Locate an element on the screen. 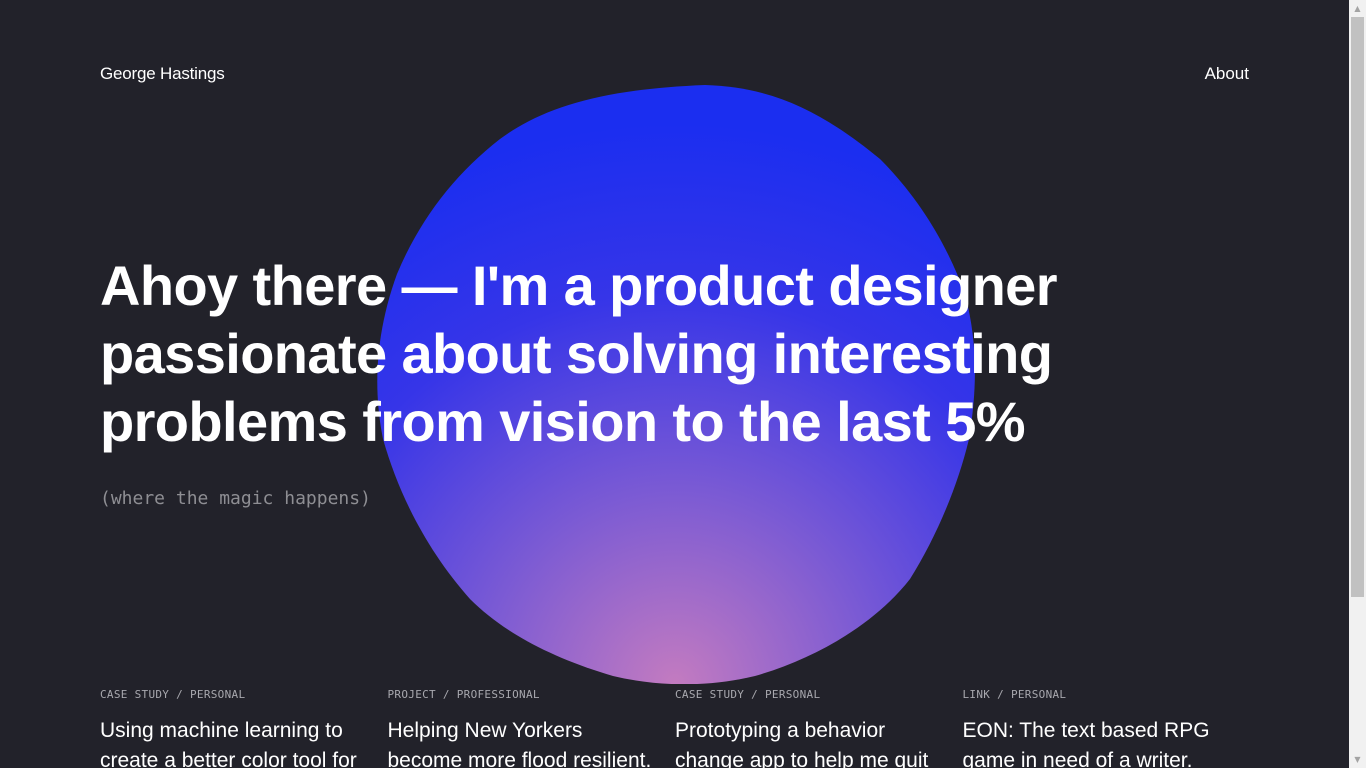 The image size is (1366, 768). scrollbar-thumb is located at coordinates (1357, 307).